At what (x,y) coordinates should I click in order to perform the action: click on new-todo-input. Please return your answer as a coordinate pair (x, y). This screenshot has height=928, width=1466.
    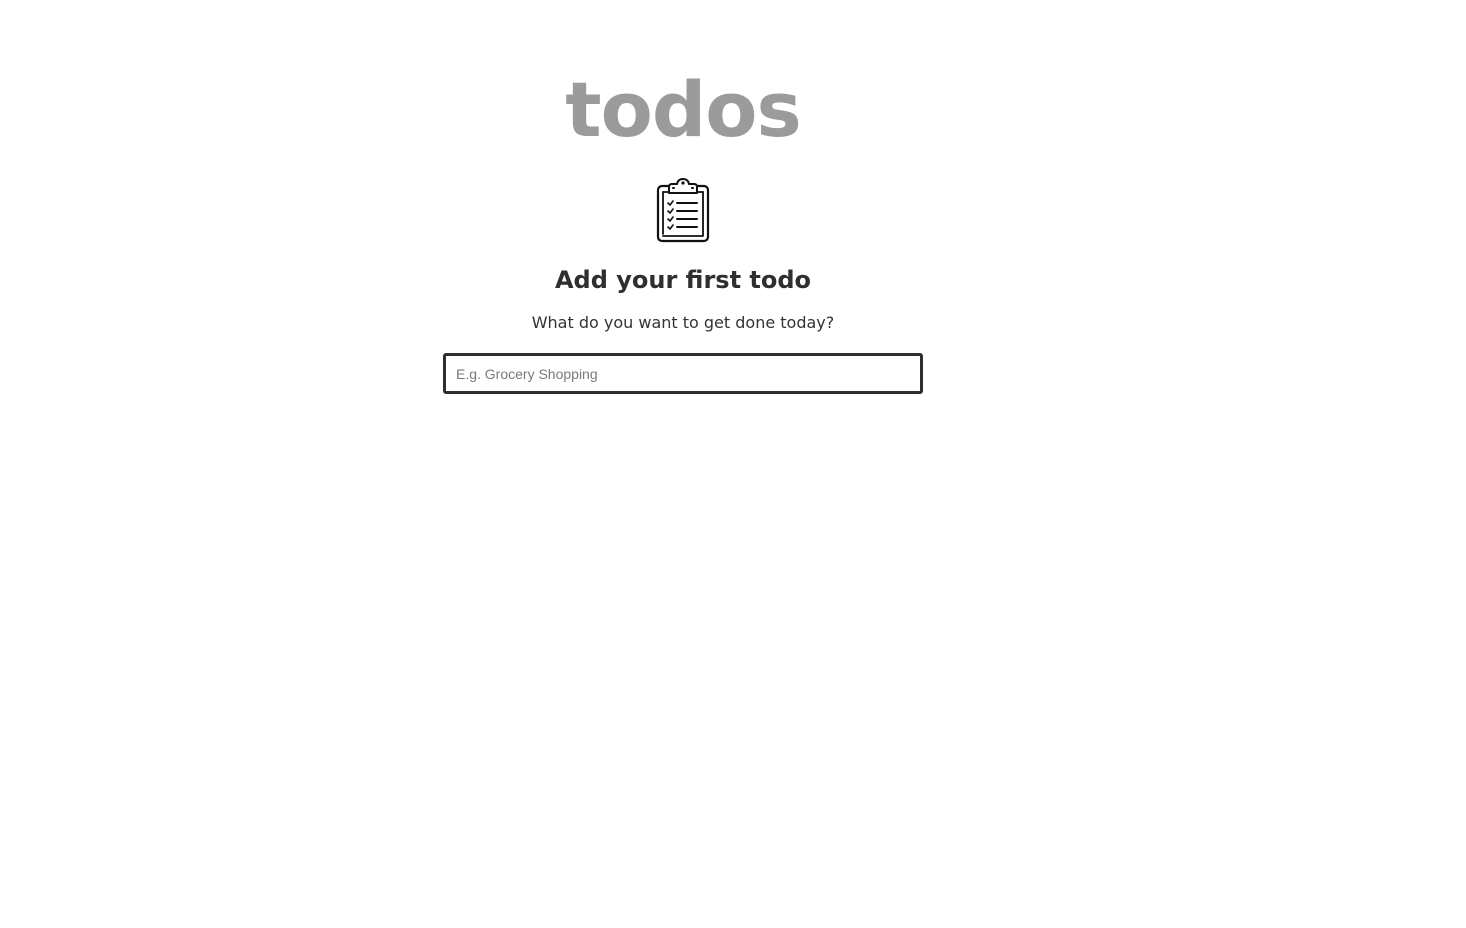
    Looking at the image, I should click on (683, 373).